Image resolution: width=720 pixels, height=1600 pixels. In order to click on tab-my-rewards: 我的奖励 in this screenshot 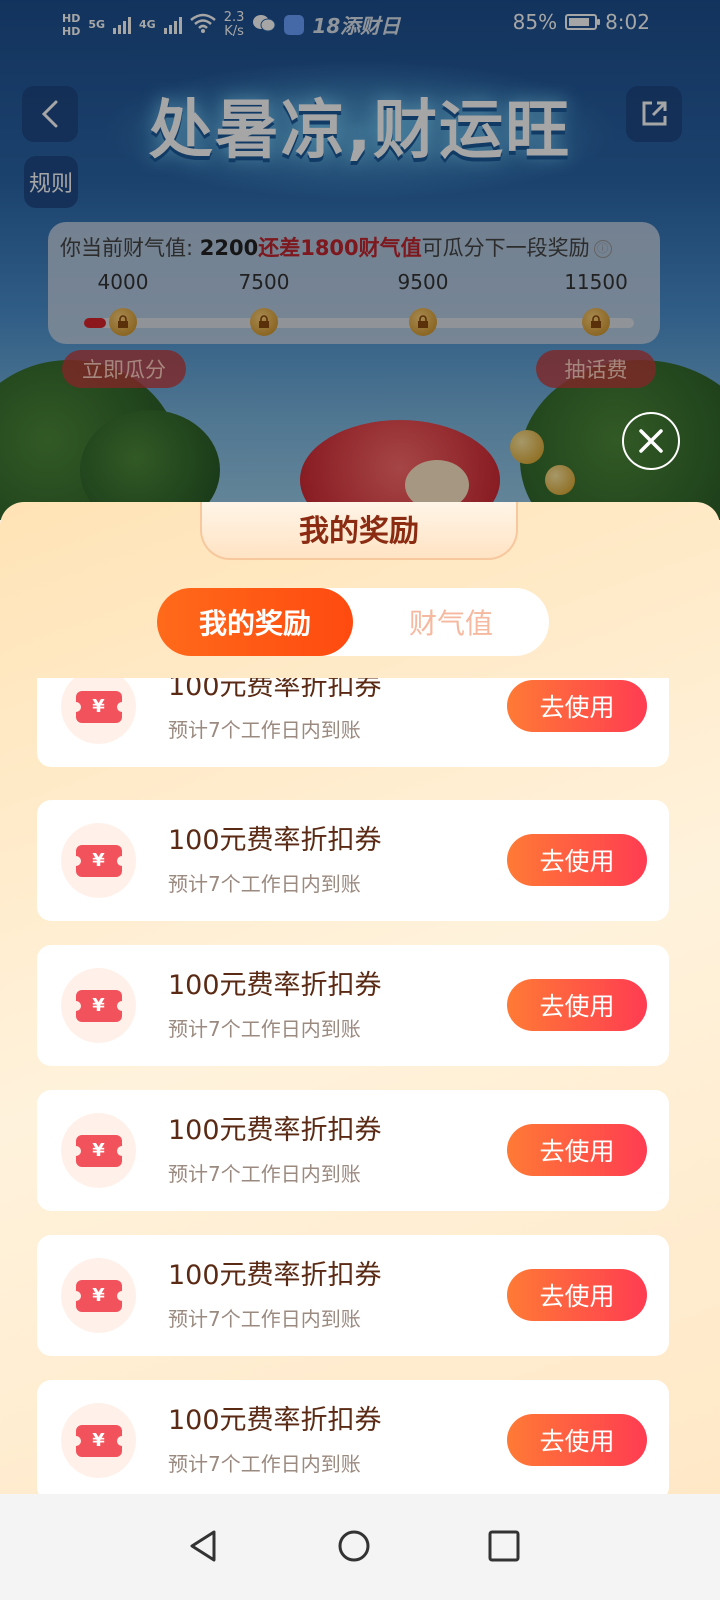, I will do `click(255, 622)`.